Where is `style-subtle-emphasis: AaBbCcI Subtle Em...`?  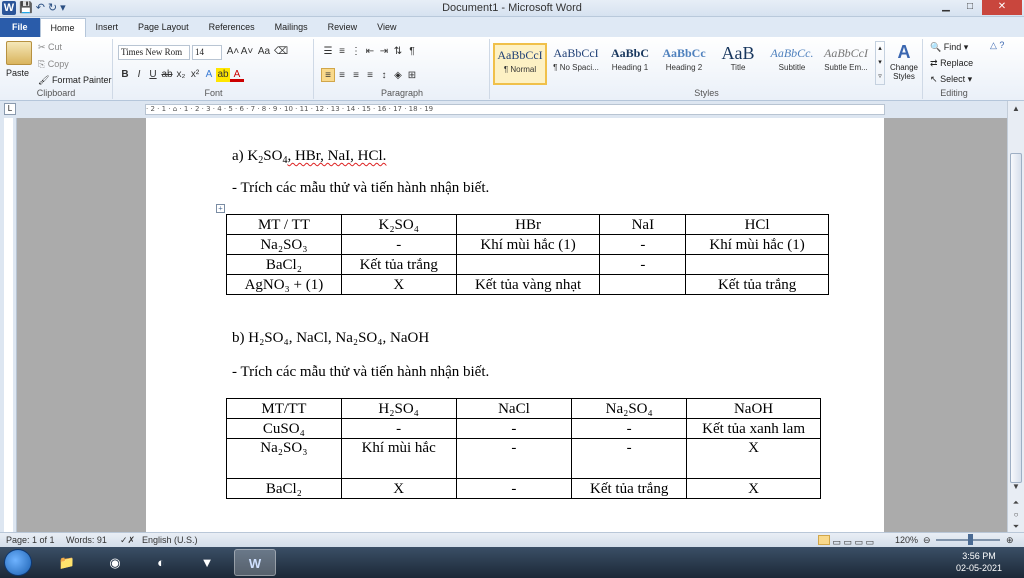
style-subtle-emphasis: AaBbCcI Subtle Em... is located at coordinates (846, 64).